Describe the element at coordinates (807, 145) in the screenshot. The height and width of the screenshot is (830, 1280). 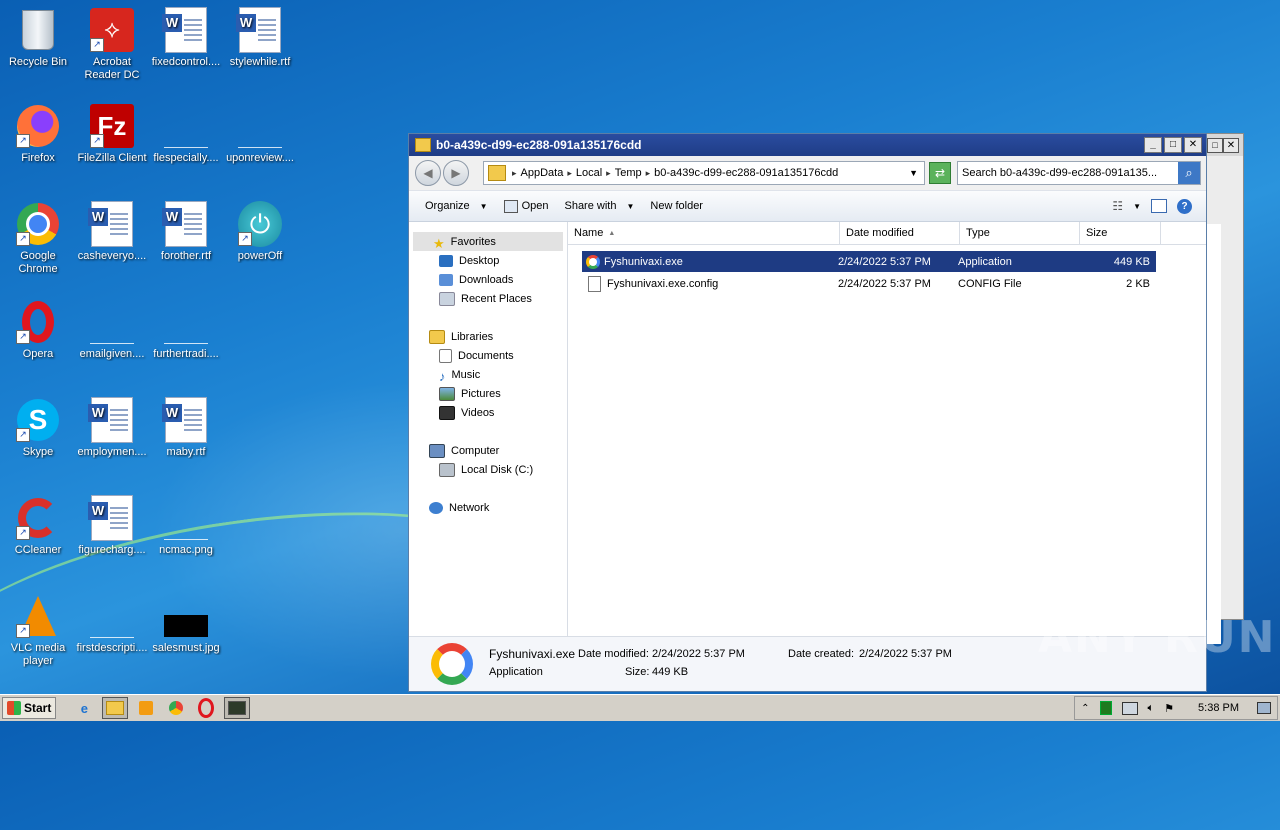
I see `title-bar: b0-a439c-d99-ec288-091a135176cdd _ □ ✕` at that location.